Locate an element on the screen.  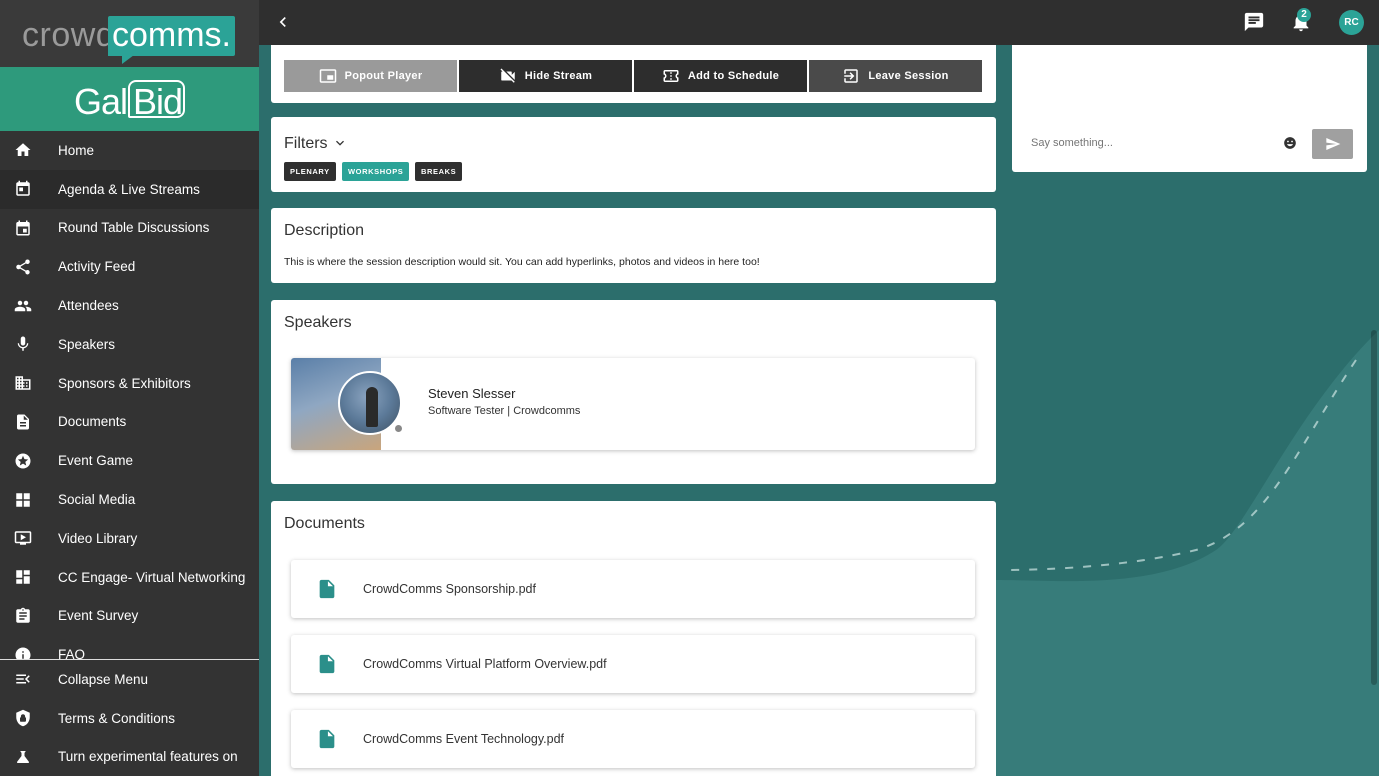
sidebar-item-label: FAQ is located at coordinates (72, 653).